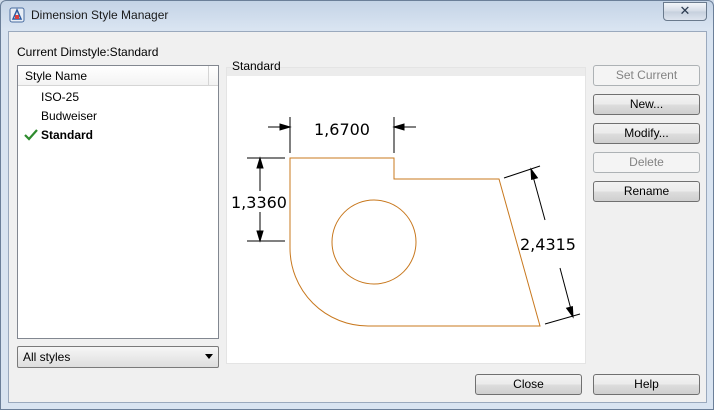 The height and width of the screenshot is (410, 714). What do you see at coordinates (646, 191) in the screenshot?
I see `rename-button: Rename` at bounding box center [646, 191].